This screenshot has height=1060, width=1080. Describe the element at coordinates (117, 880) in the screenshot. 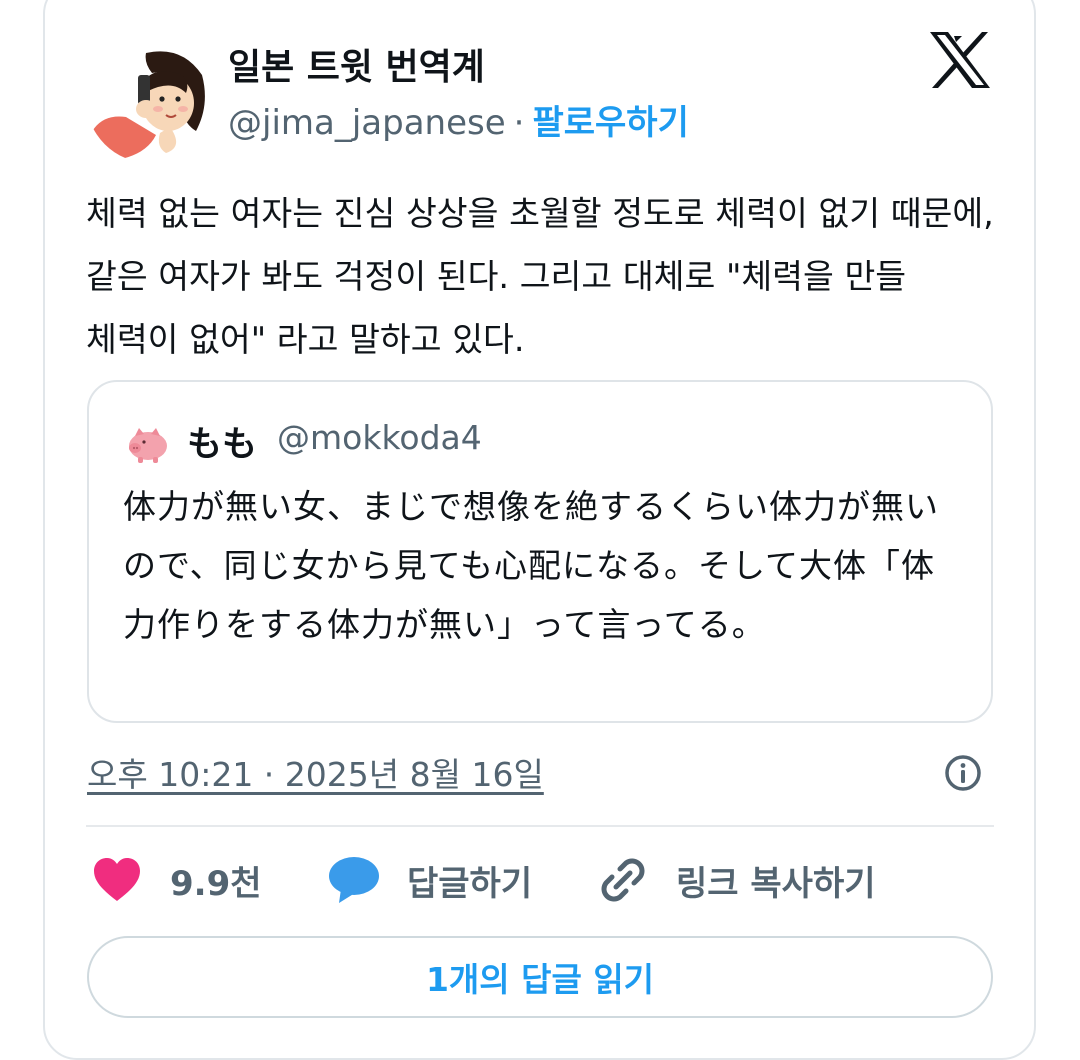

I see `heart-icon` at that location.